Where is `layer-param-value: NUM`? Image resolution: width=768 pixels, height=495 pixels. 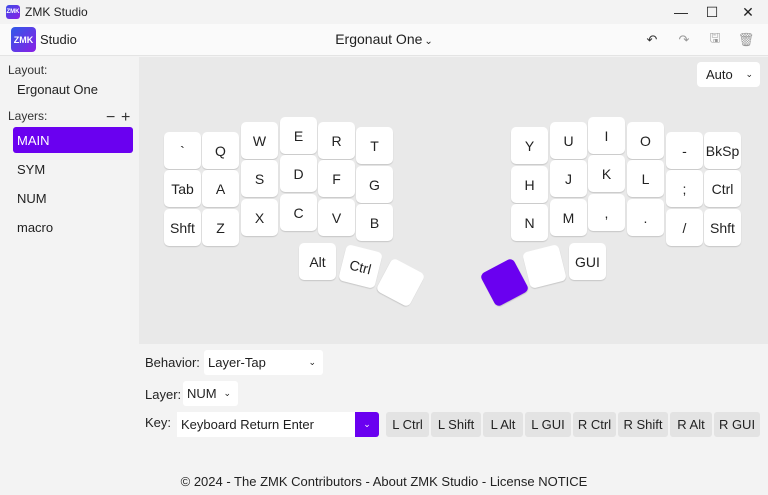 layer-param-value: NUM is located at coordinates (202, 393).